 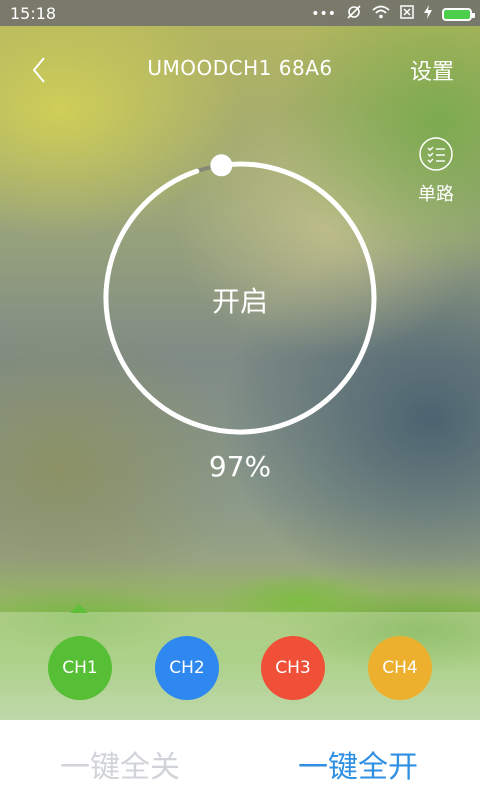 What do you see at coordinates (436, 194) in the screenshot?
I see `single-mode-label: 单路` at bounding box center [436, 194].